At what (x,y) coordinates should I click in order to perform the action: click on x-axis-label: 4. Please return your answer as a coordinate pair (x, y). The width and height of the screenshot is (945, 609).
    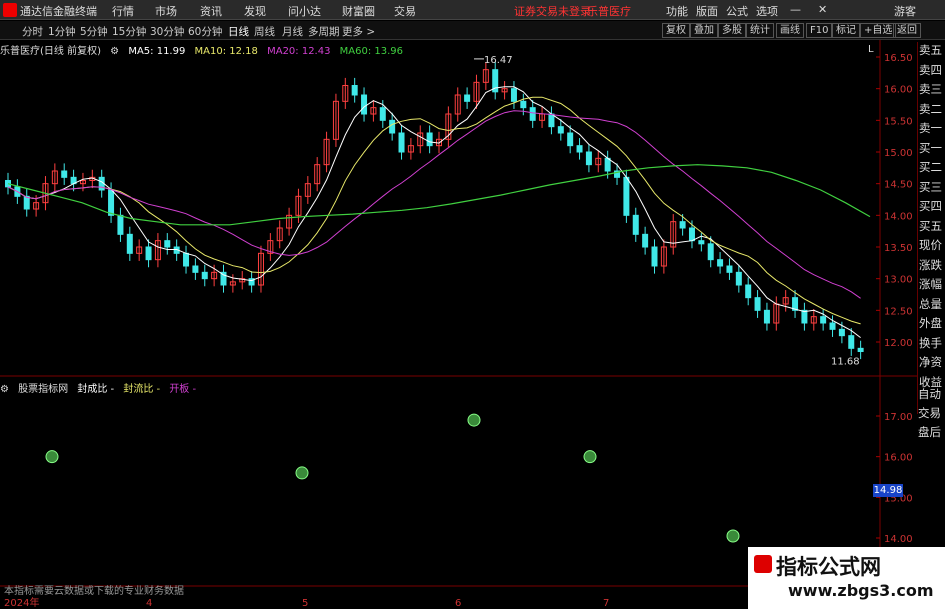
    Looking at the image, I should click on (149, 603).